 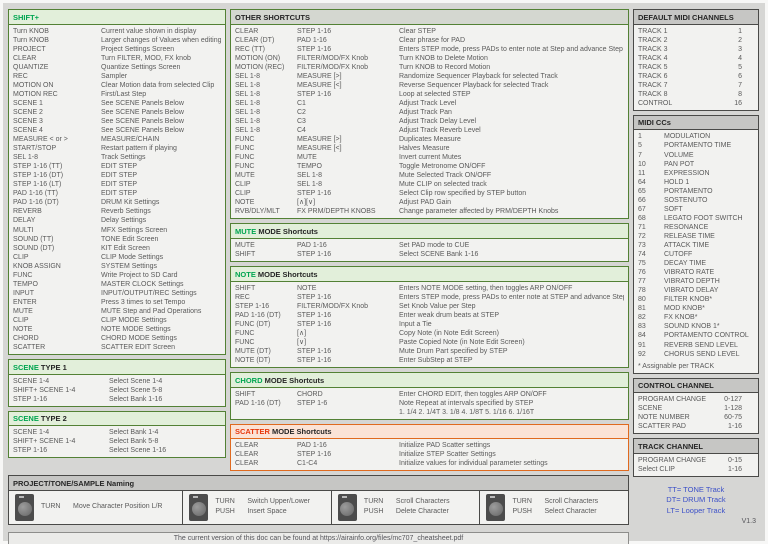 I want to click on midi-channels-header: DEFAULT MIDI CHANNELS, so click(x=696, y=17).